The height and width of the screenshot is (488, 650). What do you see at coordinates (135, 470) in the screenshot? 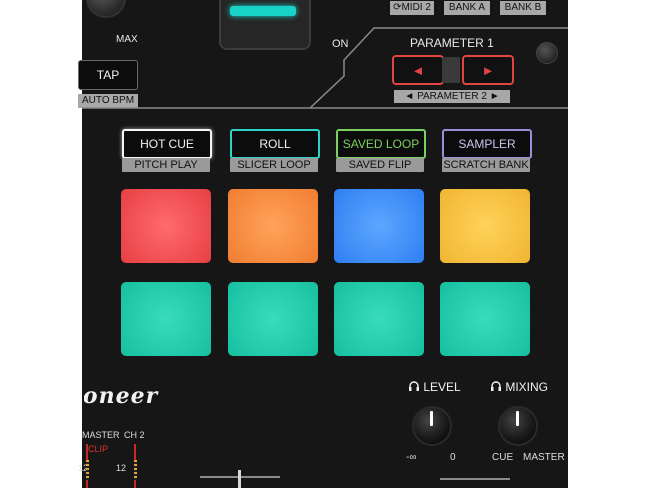
I see `ch2-meter-leds` at bounding box center [135, 470].